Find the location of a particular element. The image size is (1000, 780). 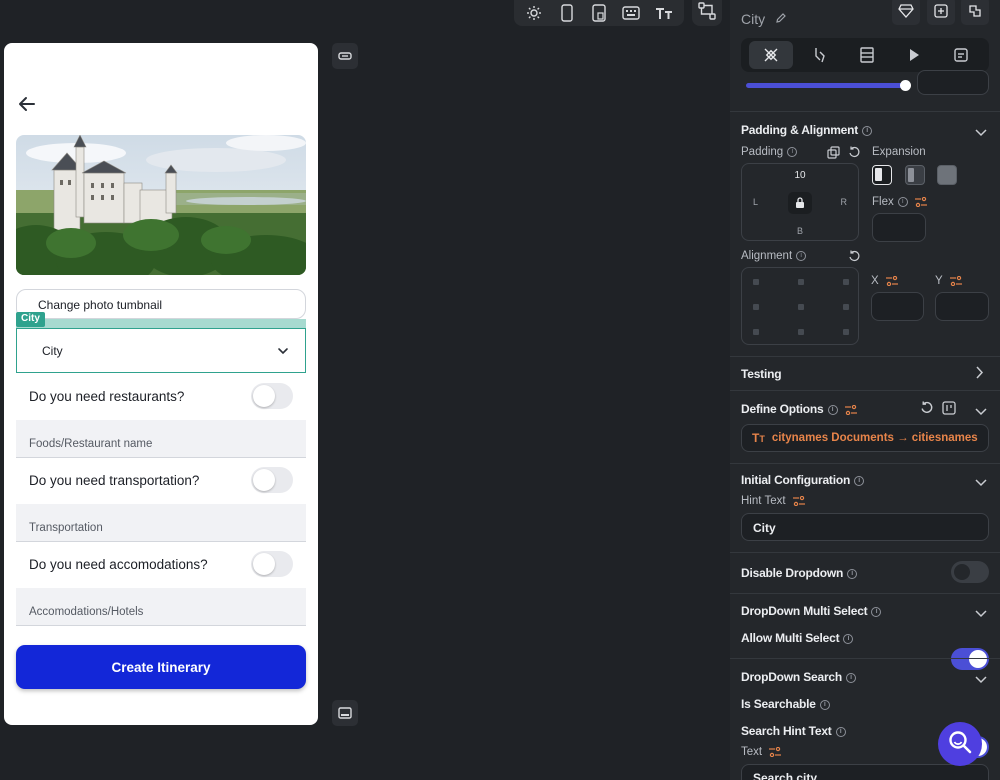

accomodations-question-row: Do you need accomodations? is located at coordinates (161, 564).